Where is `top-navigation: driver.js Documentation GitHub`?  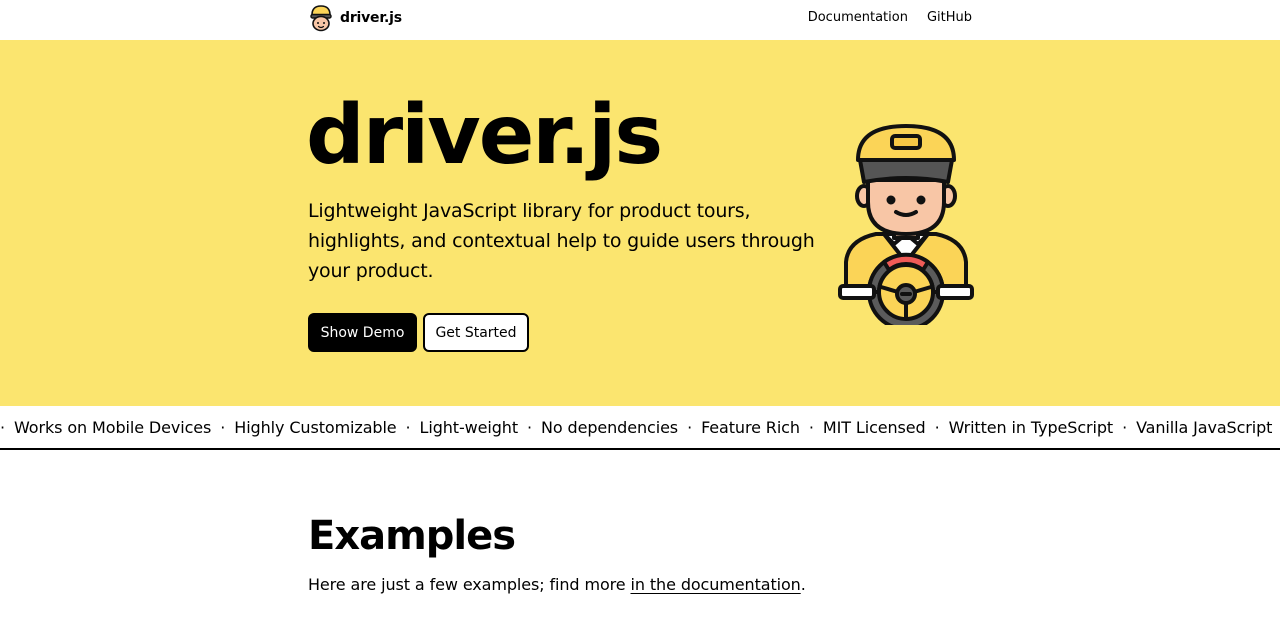
top-navigation: driver.js Documentation GitHub is located at coordinates (640, 20).